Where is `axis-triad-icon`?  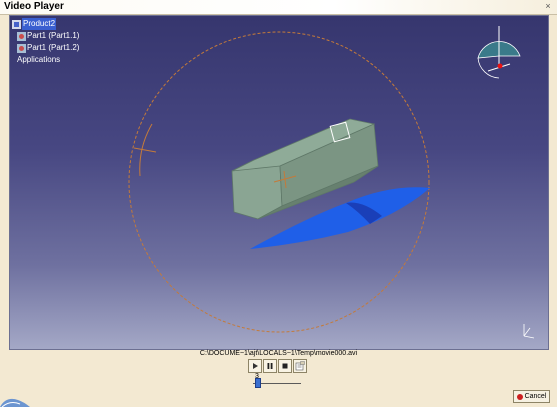 axis-triad-icon is located at coordinates (529, 331).